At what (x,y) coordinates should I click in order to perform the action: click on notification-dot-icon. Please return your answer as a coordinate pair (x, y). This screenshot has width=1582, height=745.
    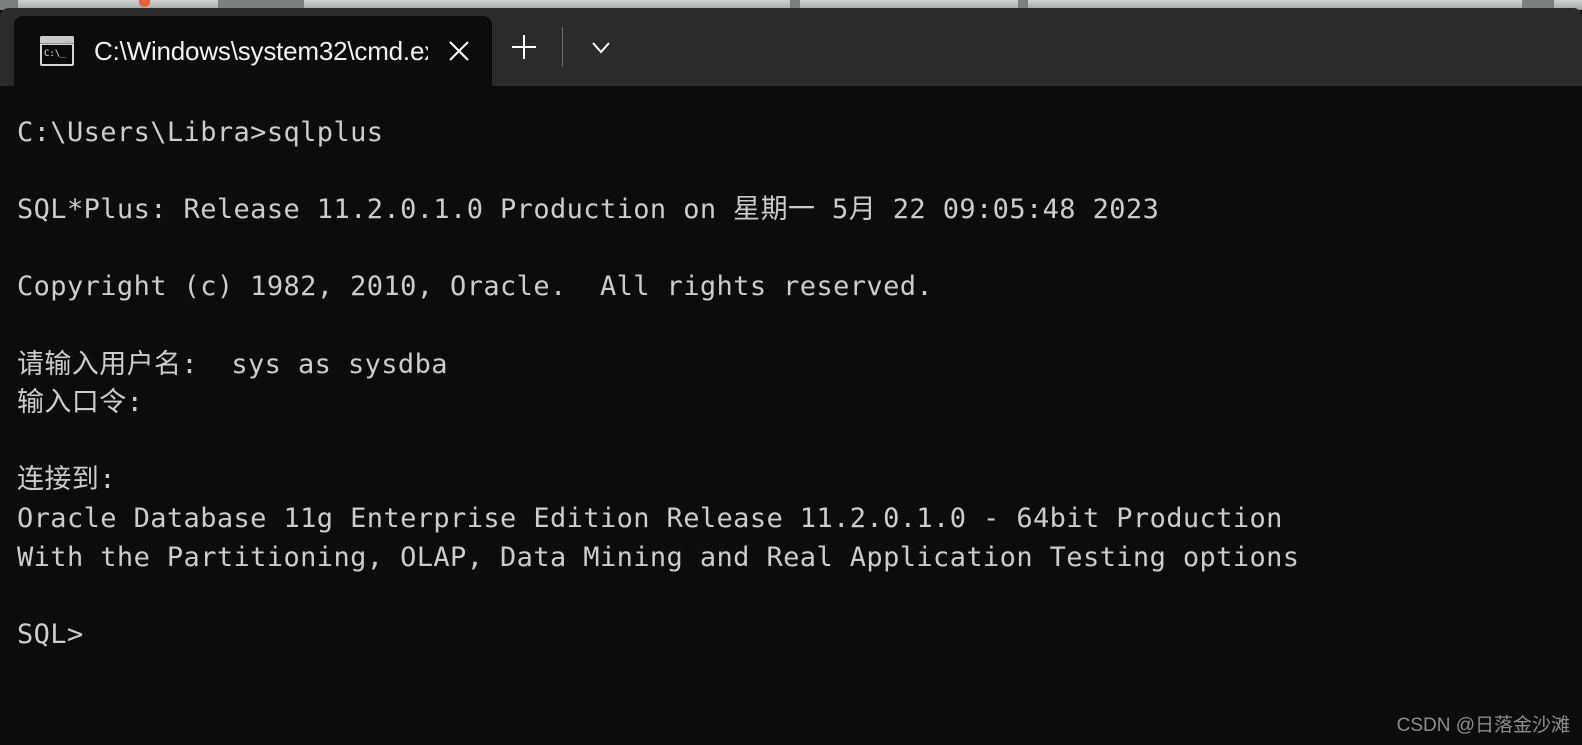
    Looking at the image, I should click on (144, 3).